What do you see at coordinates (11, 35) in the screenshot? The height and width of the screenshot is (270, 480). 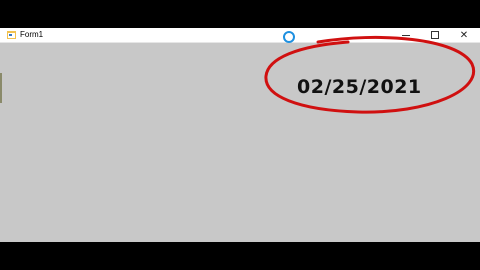 I see `form-app-icon` at bounding box center [11, 35].